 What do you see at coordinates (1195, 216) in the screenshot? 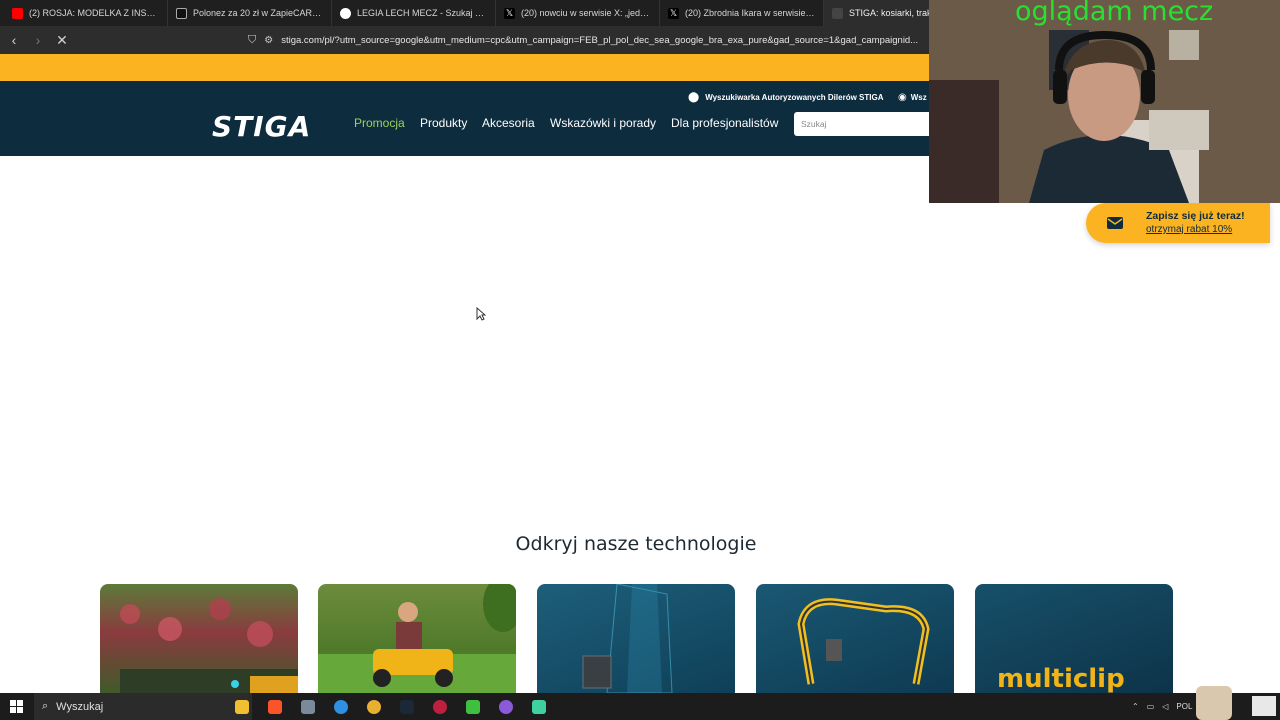
I see `newsletter-title: Zapisz się już teraz!` at bounding box center [1195, 216].